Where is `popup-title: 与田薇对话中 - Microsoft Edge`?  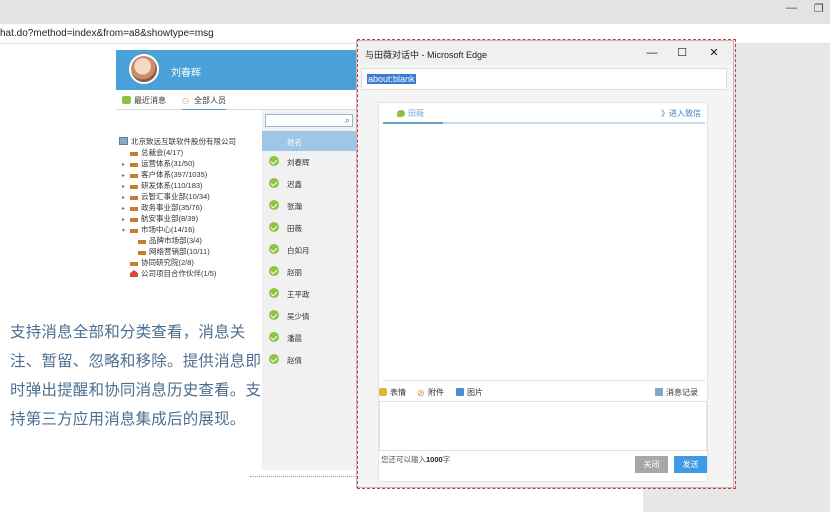
popup-title: 与田薇对话中 - Microsoft Edge is located at coordinates (426, 55).